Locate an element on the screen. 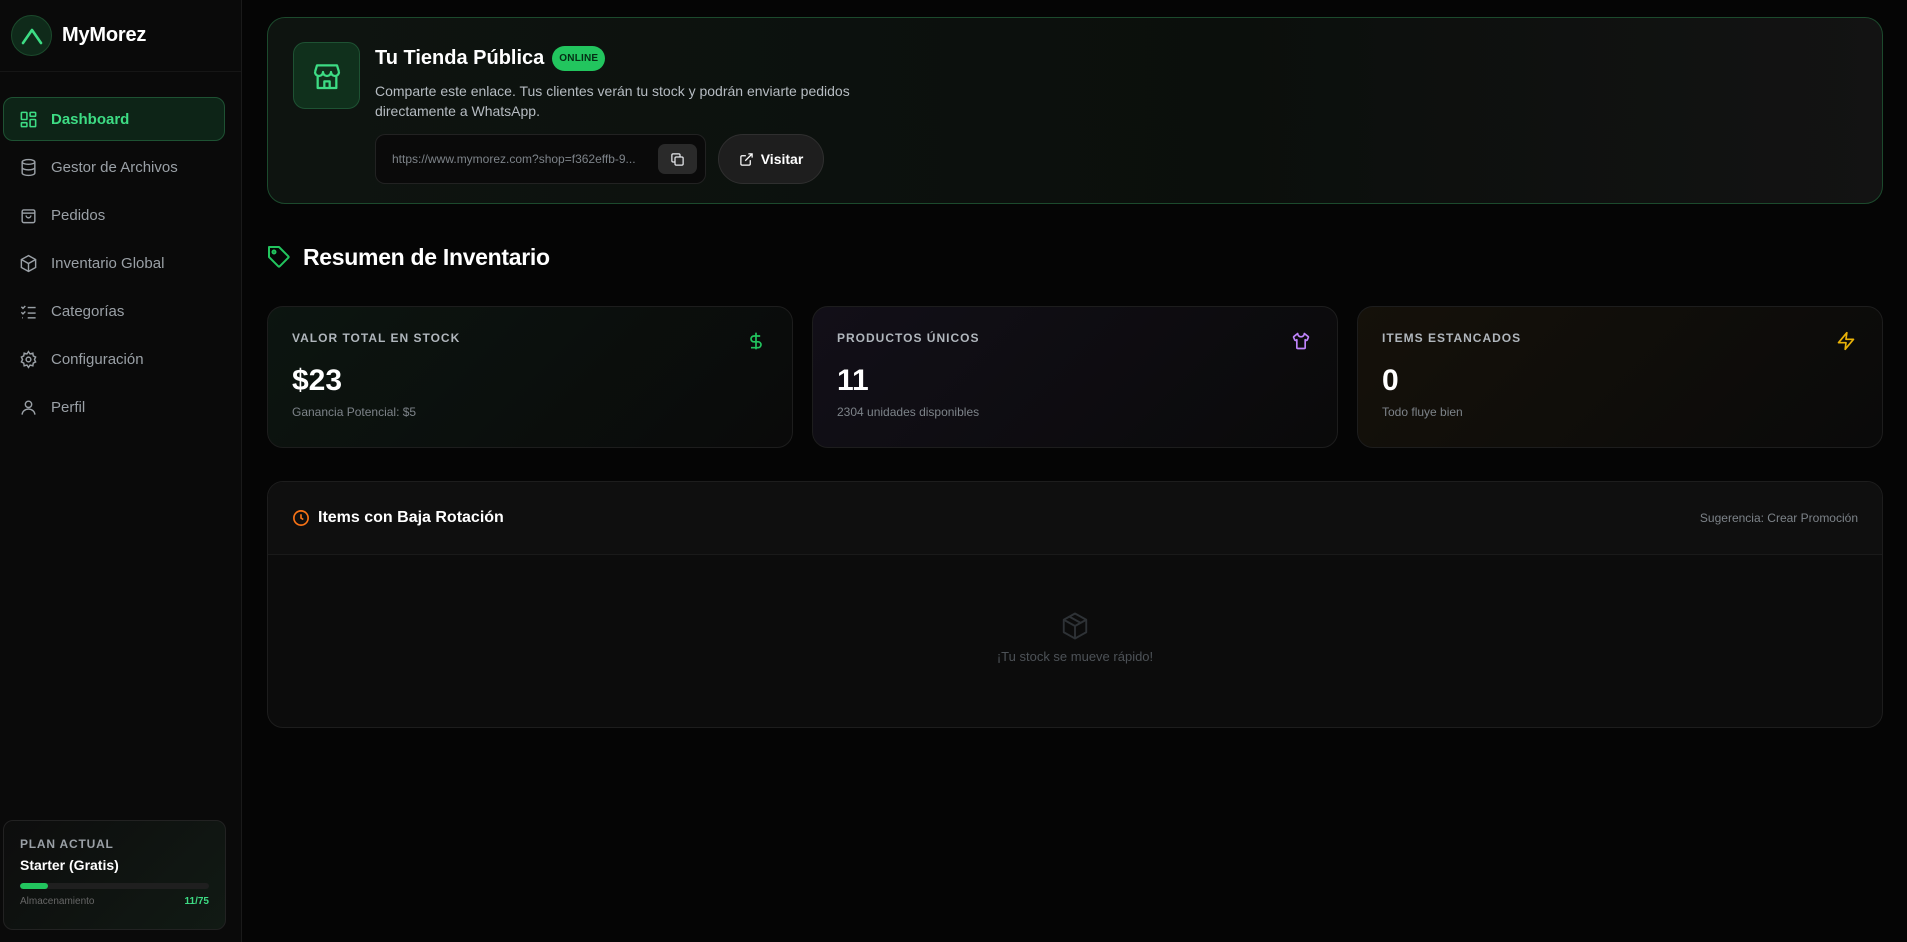 The image size is (1907, 942). brand: MyMorez is located at coordinates (120, 36).